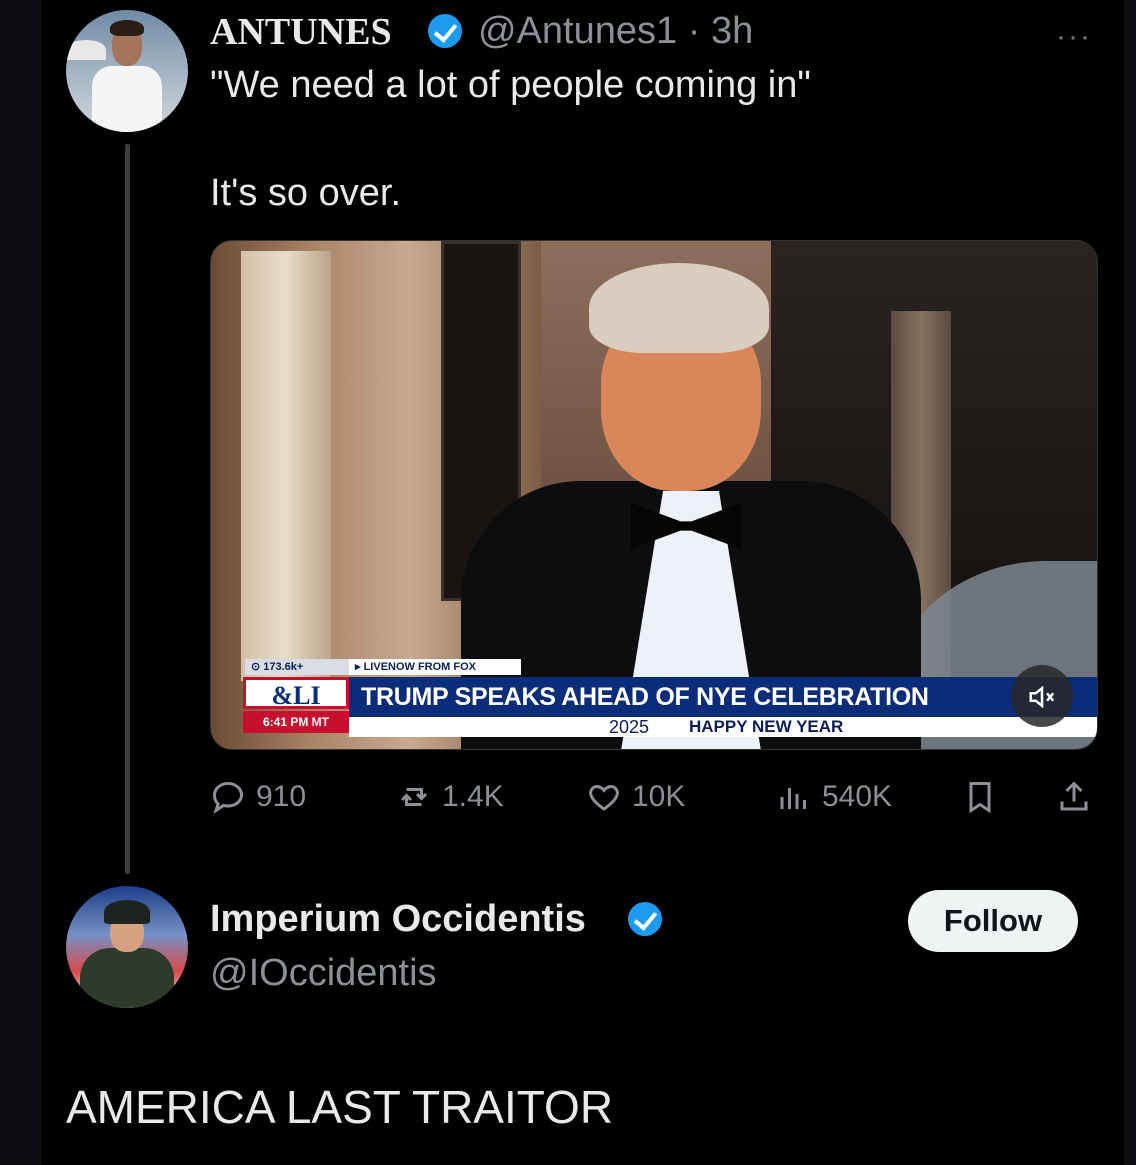  What do you see at coordinates (723, 697) in the screenshot?
I see `news-headline: TRUMP SPEAKS AHEAD OF NYE CELEBRATION` at bounding box center [723, 697].